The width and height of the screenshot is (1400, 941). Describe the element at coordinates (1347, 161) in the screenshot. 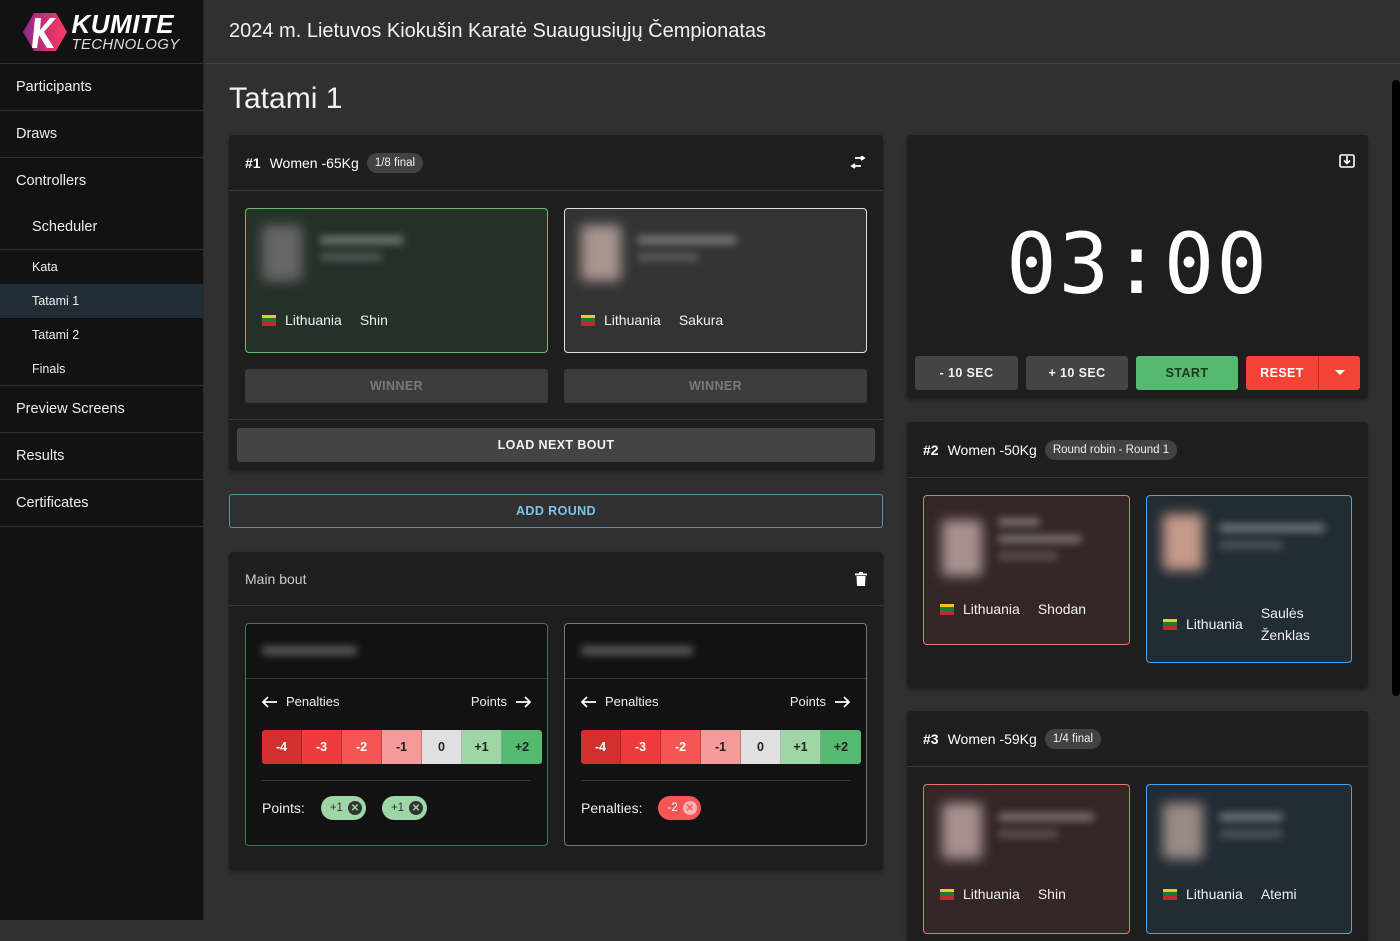

I see `download-icon` at that location.